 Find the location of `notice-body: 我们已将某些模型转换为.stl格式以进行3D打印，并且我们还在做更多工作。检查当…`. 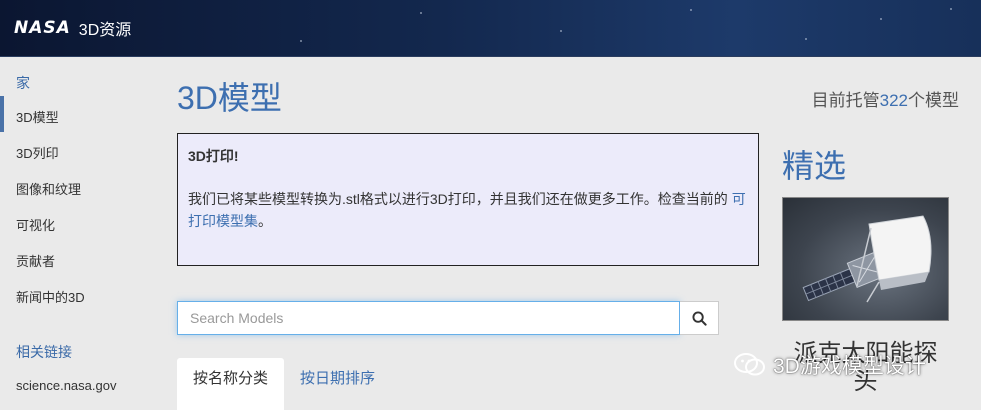

notice-body: 我们已将某些模型转换为.stl格式以进行3D打印，并且我们还在做更多工作。检查当… is located at coordinates (468, 210).